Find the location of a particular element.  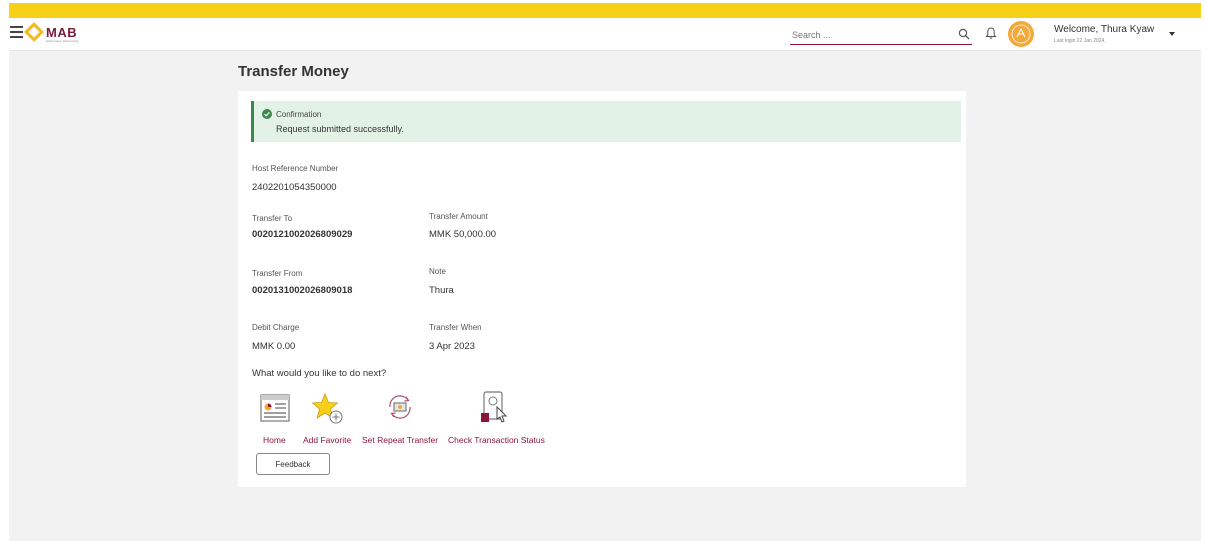

logo-diamond-icon is located at coordinates (34, 32).